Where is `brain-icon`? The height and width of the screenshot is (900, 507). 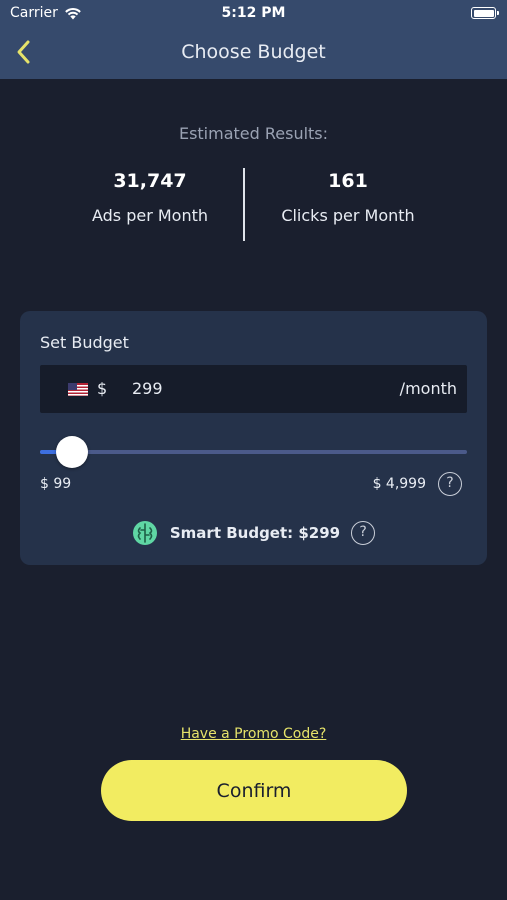 brain-icon is located at coordinates (144, 533).